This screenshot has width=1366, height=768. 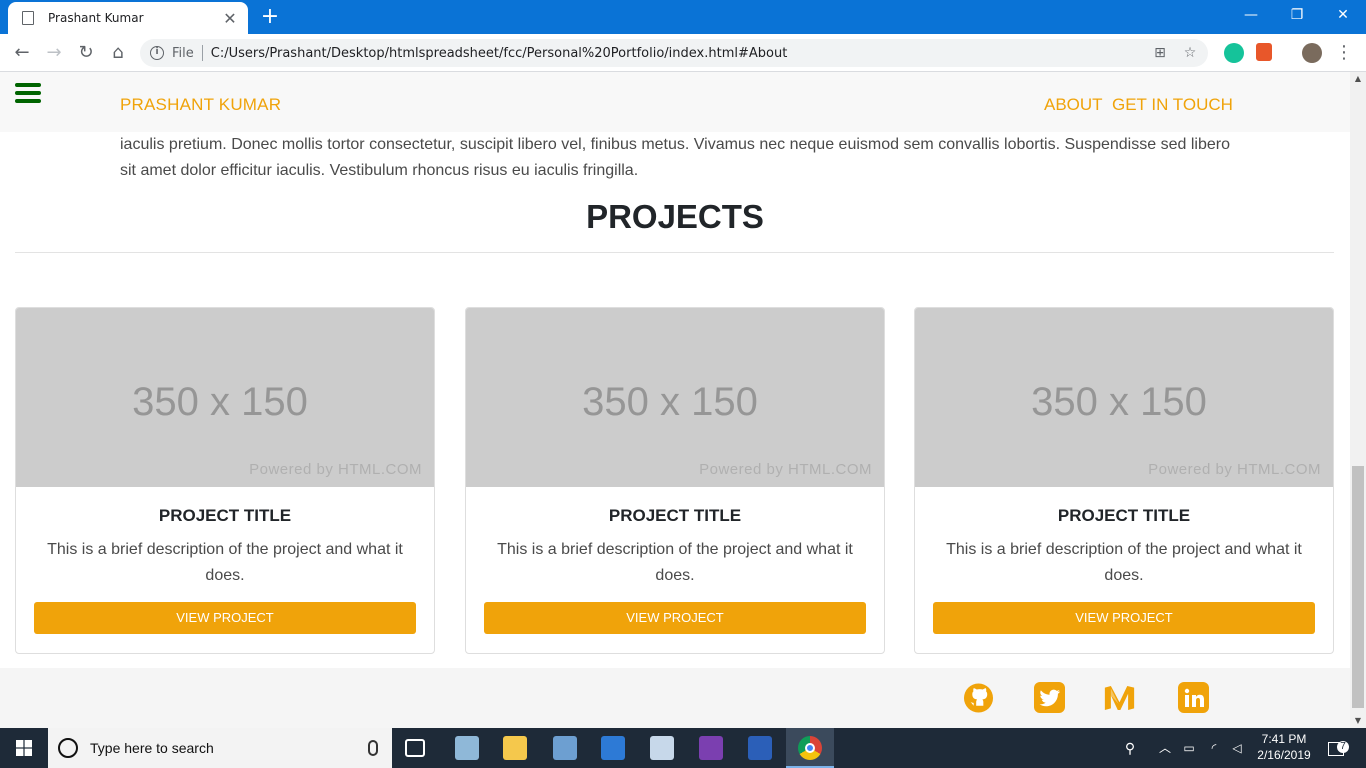 I want to click on windows-start-button, so click(x=24, y=748).